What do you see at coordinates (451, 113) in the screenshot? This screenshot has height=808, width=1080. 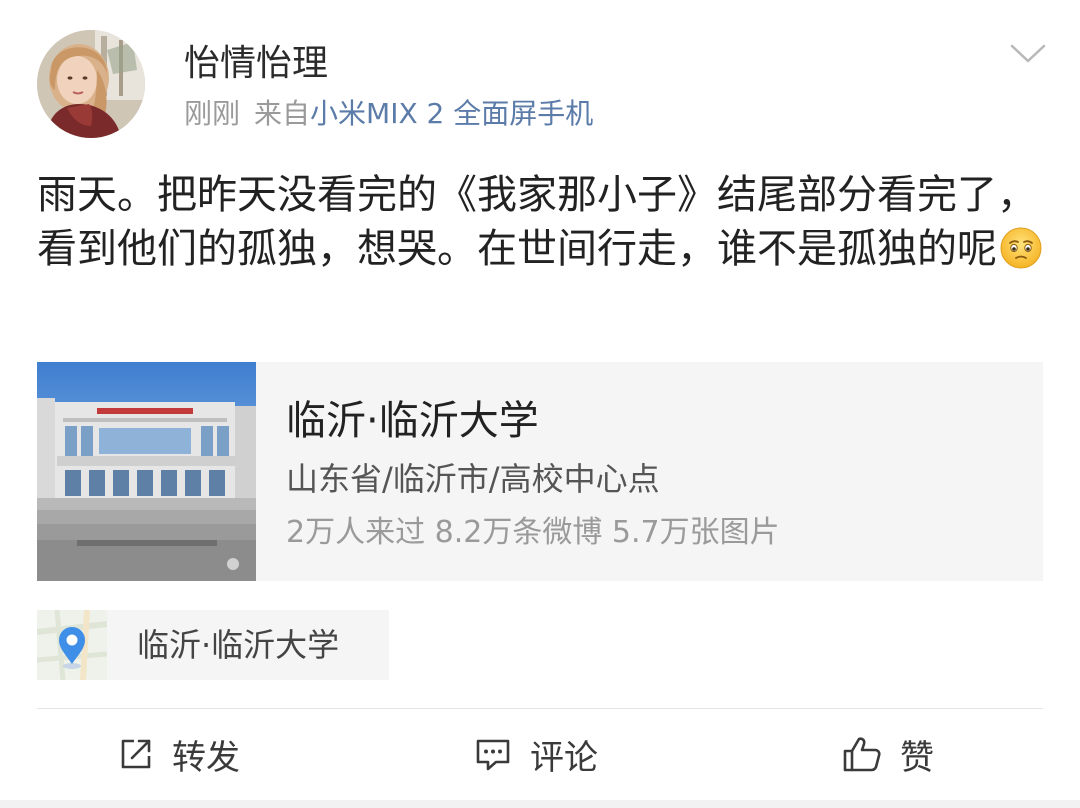 I see `source-device-link: 小米MIX 2 全面屏手机` at bounding box center [451, 113].